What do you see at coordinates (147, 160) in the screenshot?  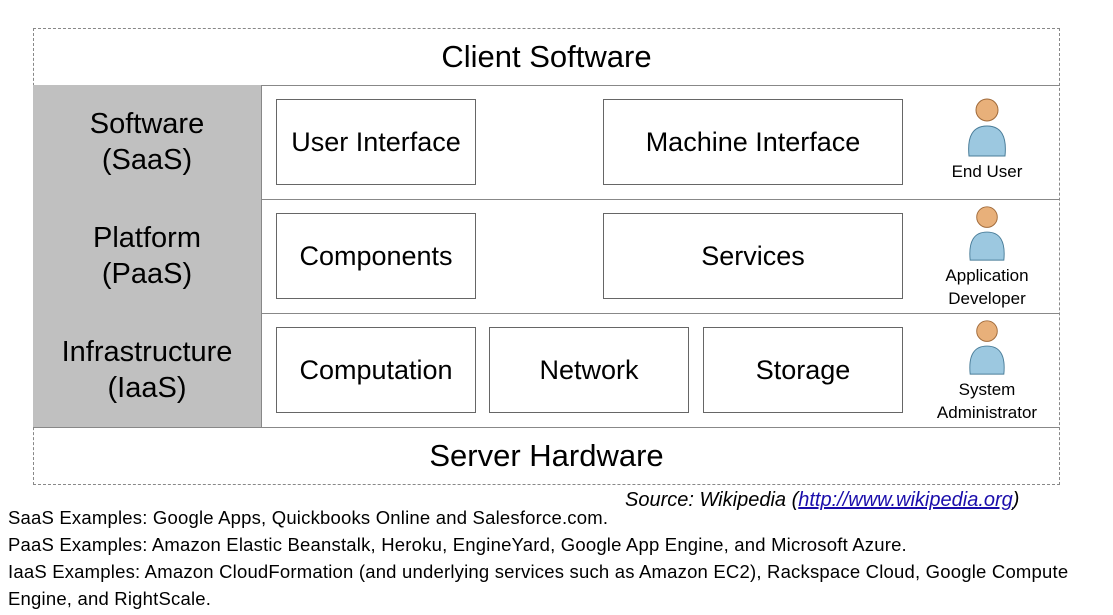 I see `layer-abbr: (SaaS)` at bounding box center [147, 160].